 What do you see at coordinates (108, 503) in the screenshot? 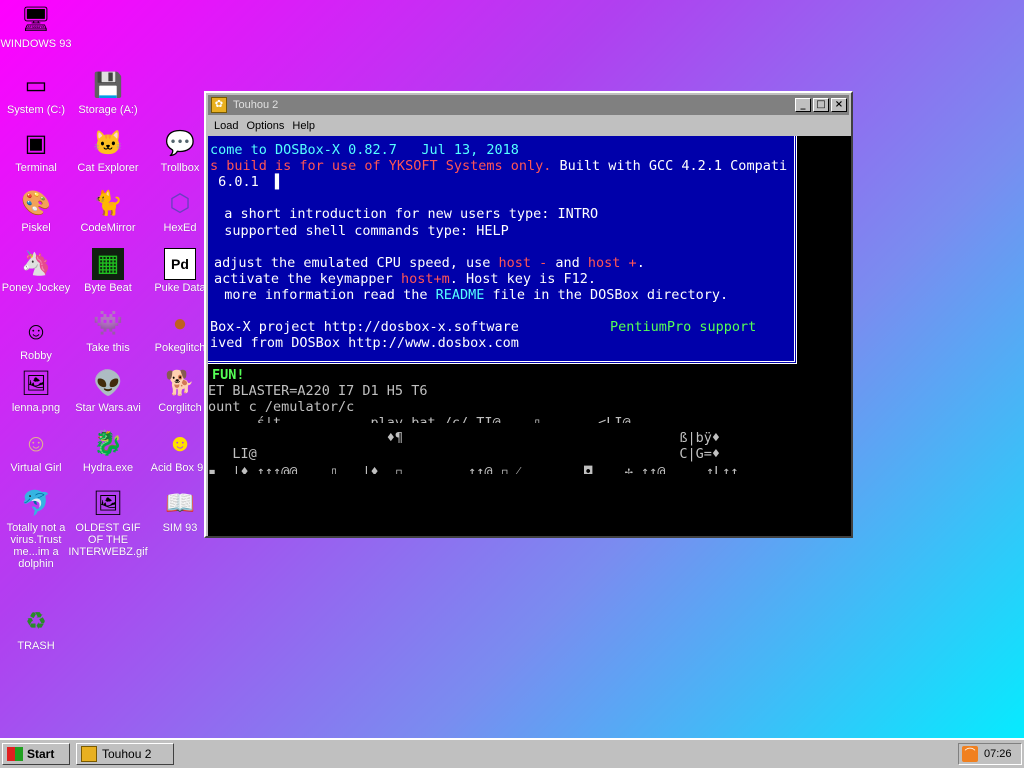
I see `gif-file-icon: 🖼` at bounding box center [108, 503].